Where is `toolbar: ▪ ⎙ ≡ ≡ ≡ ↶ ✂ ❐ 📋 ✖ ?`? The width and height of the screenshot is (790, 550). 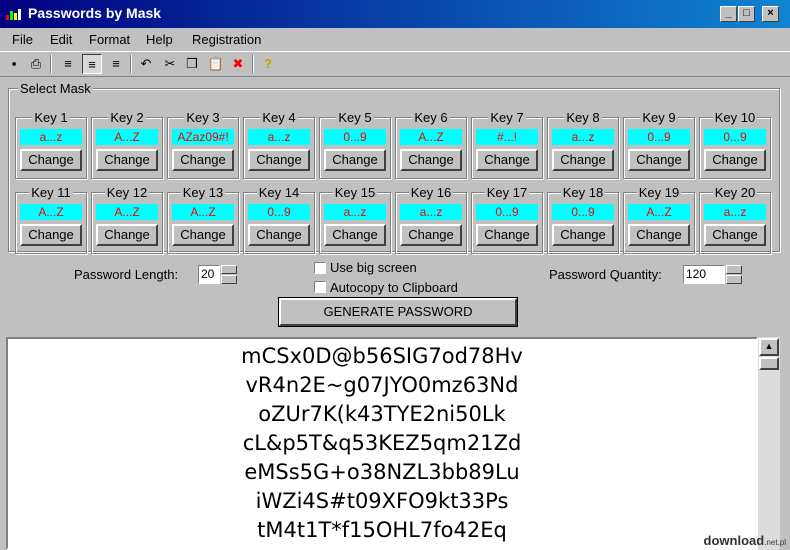 toolbar: ▪ ⎙ ≡ ≡ ≡ ↶ ✂ ❐ 📋 ✖ ? is located at coordinates (395, 64).